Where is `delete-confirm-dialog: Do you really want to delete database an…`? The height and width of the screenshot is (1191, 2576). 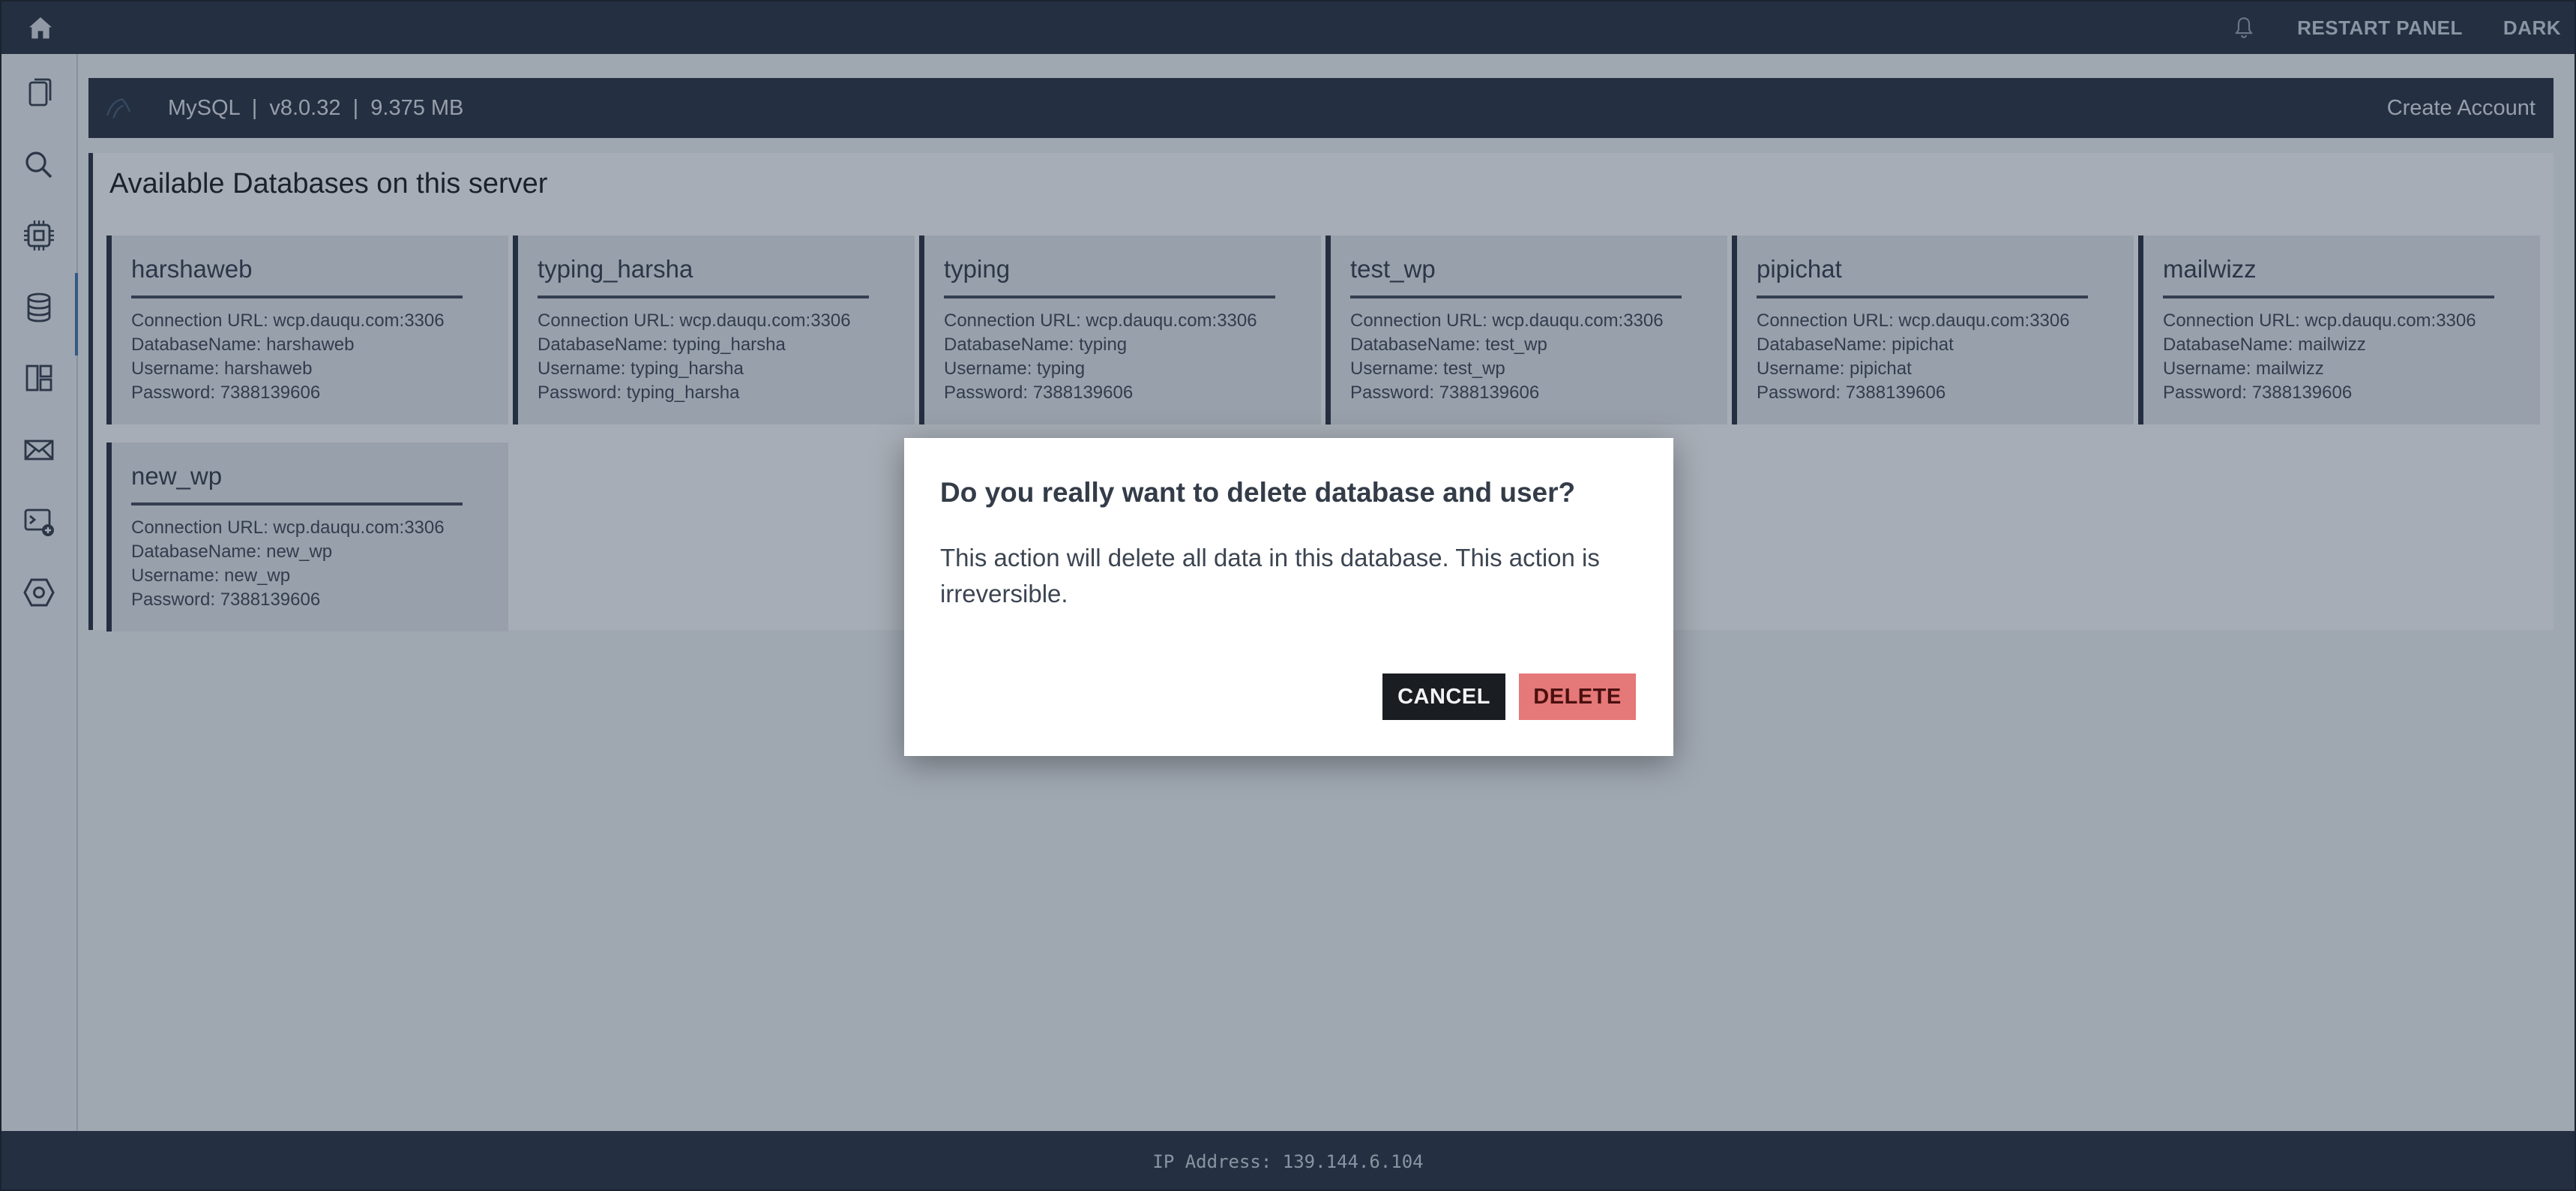
delete-confirm-dialog: Do you really want to delete database an… is located at coordinates (1288, 597).